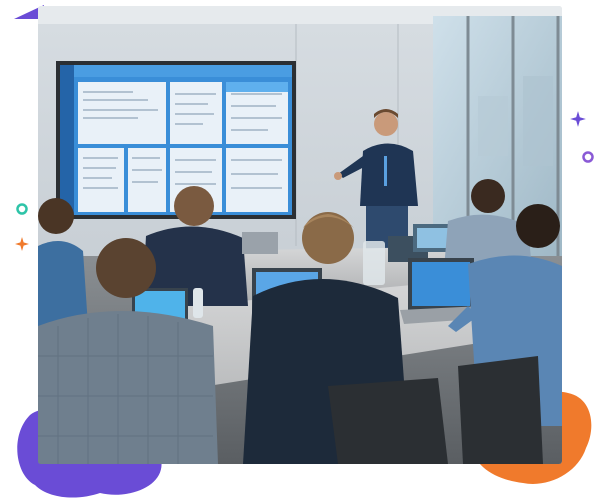 Image resolution: width=596 pixels, height=504 pixels. I want to click on teal-ring-icon, so click(22, 209).